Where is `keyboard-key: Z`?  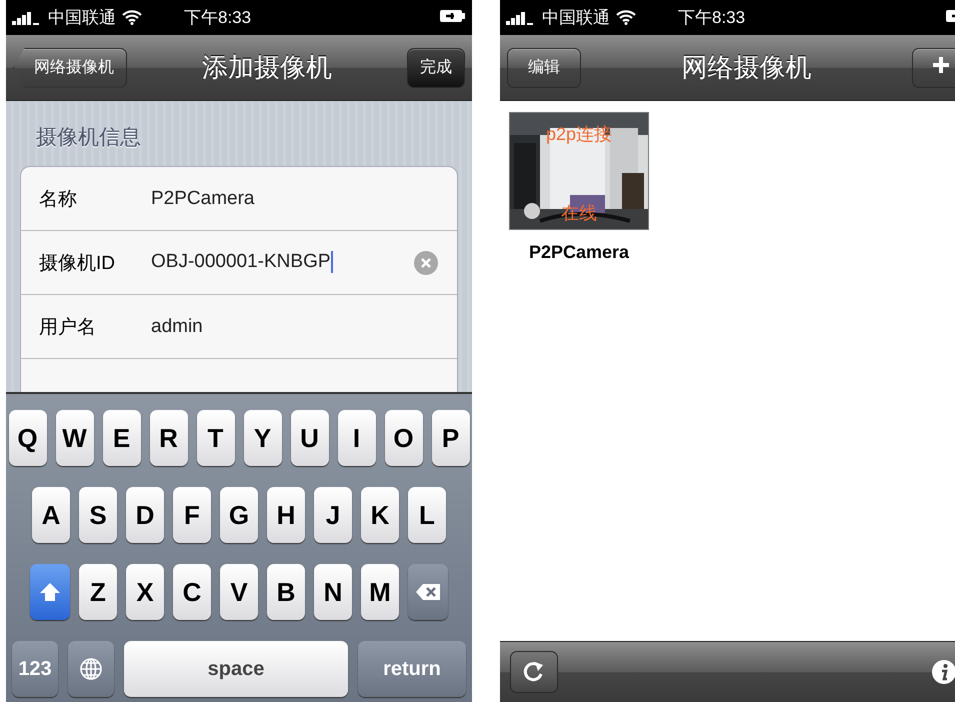
keyboard-key: Z is located at coordinates (98, 592).